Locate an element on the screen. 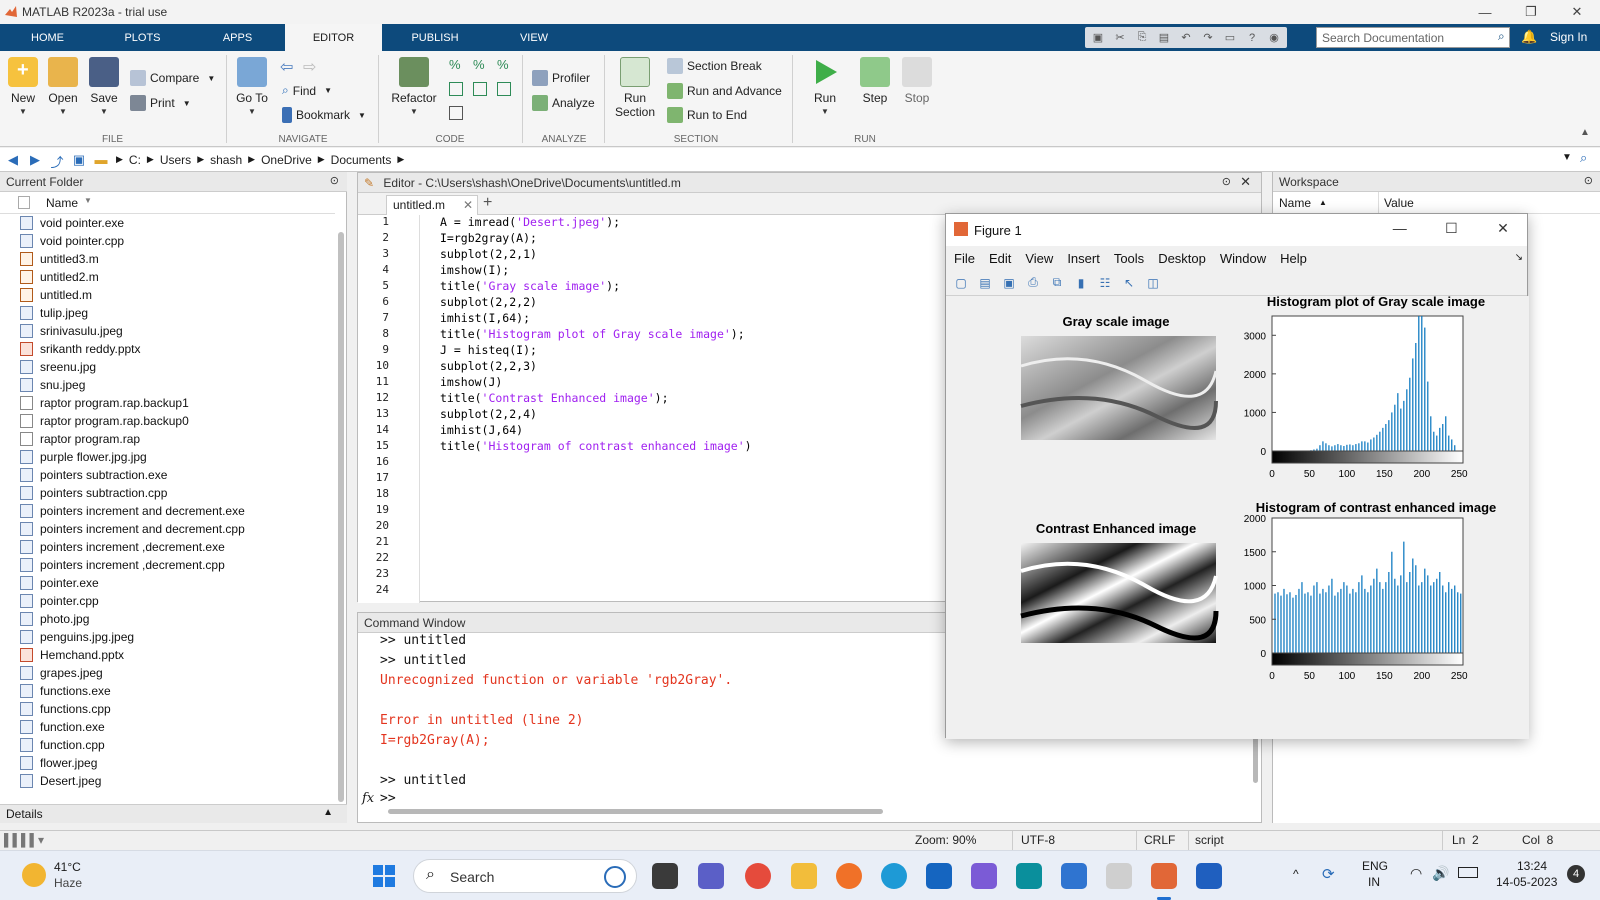 This screenshot has width=1600, height=900. sync-icon: ⟳ is located at coordinates (1328, 874).